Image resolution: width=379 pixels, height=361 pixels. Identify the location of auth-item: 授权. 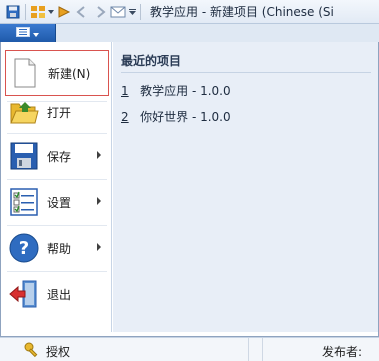
(47, 351).